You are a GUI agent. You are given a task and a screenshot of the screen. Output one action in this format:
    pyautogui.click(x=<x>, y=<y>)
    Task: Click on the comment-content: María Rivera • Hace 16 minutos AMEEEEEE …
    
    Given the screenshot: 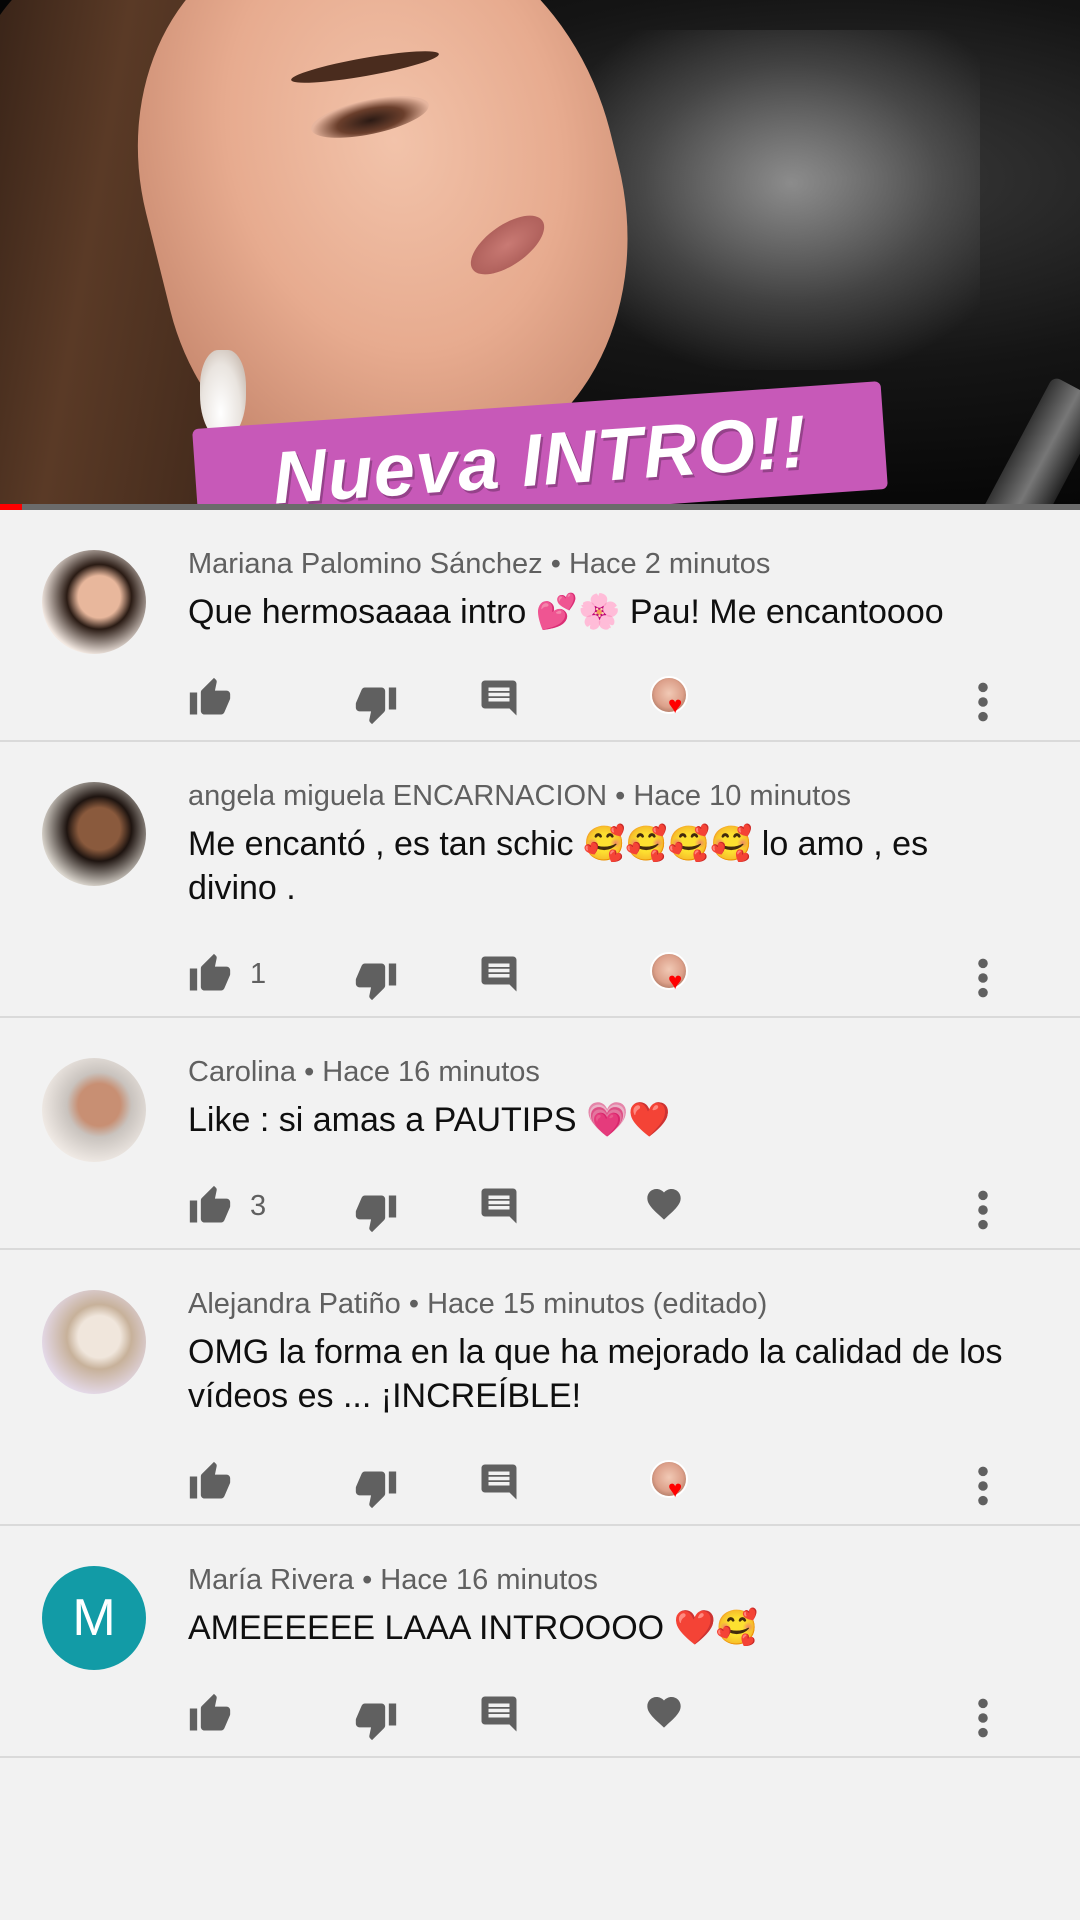 What is the action you would take?
    pyautogui.click(x=634, y=1659)
    